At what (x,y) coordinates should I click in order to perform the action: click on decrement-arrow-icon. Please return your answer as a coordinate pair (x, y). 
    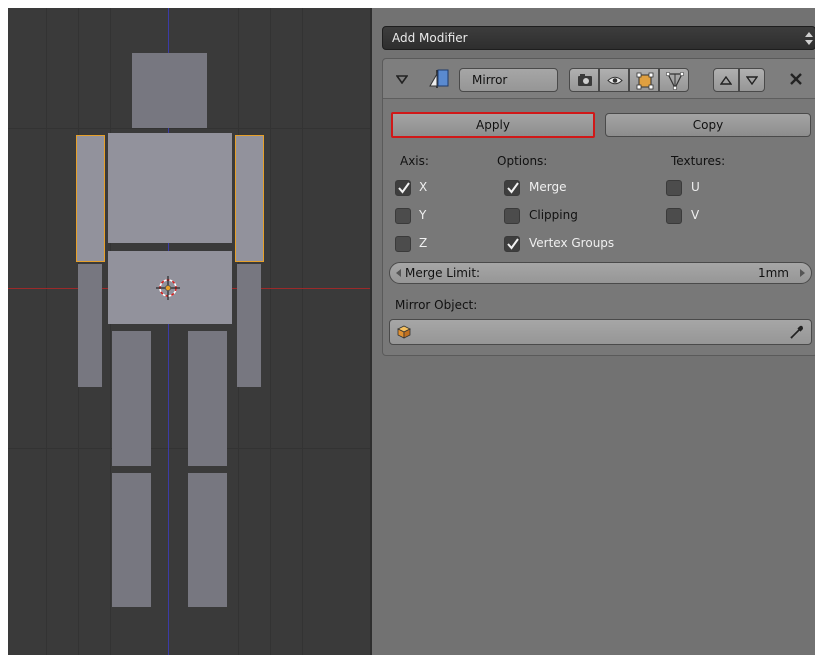
    Looking at the image, I should click on (398, 273).